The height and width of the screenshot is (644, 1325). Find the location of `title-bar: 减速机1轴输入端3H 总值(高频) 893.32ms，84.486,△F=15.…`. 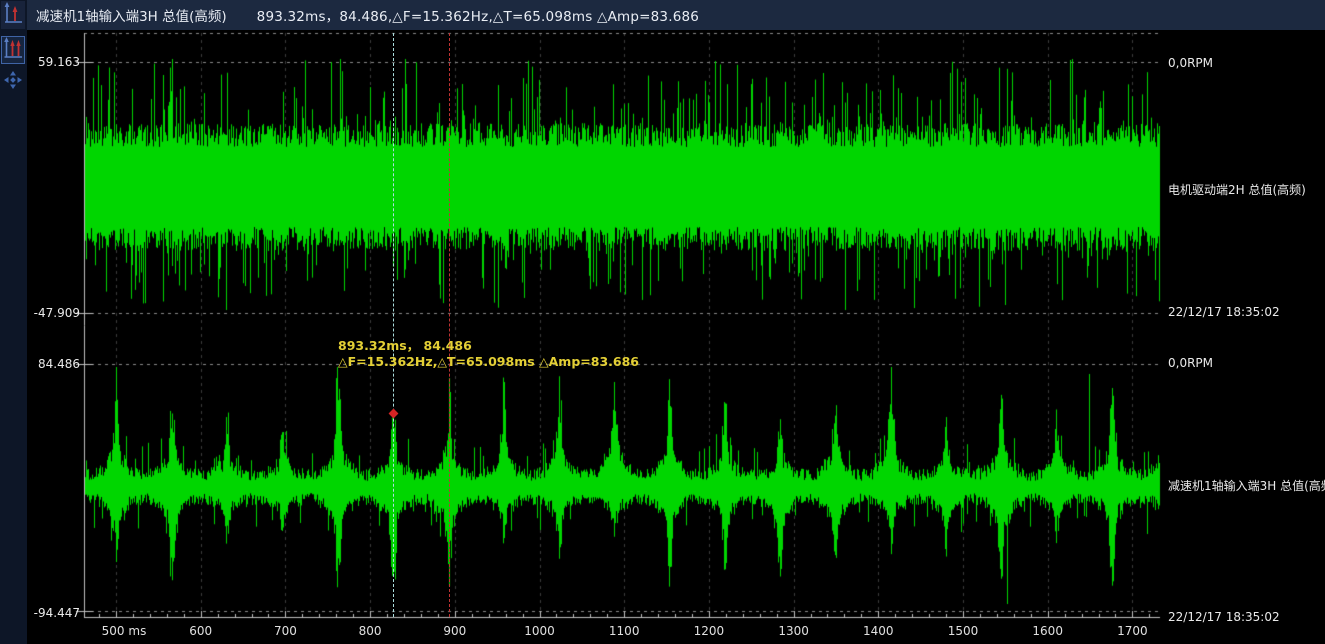

title-bar: 减速机1轴输入端3H 总值(高频) 893.32ms，84.486,△F=15.… is located at coordinates (676, 15).